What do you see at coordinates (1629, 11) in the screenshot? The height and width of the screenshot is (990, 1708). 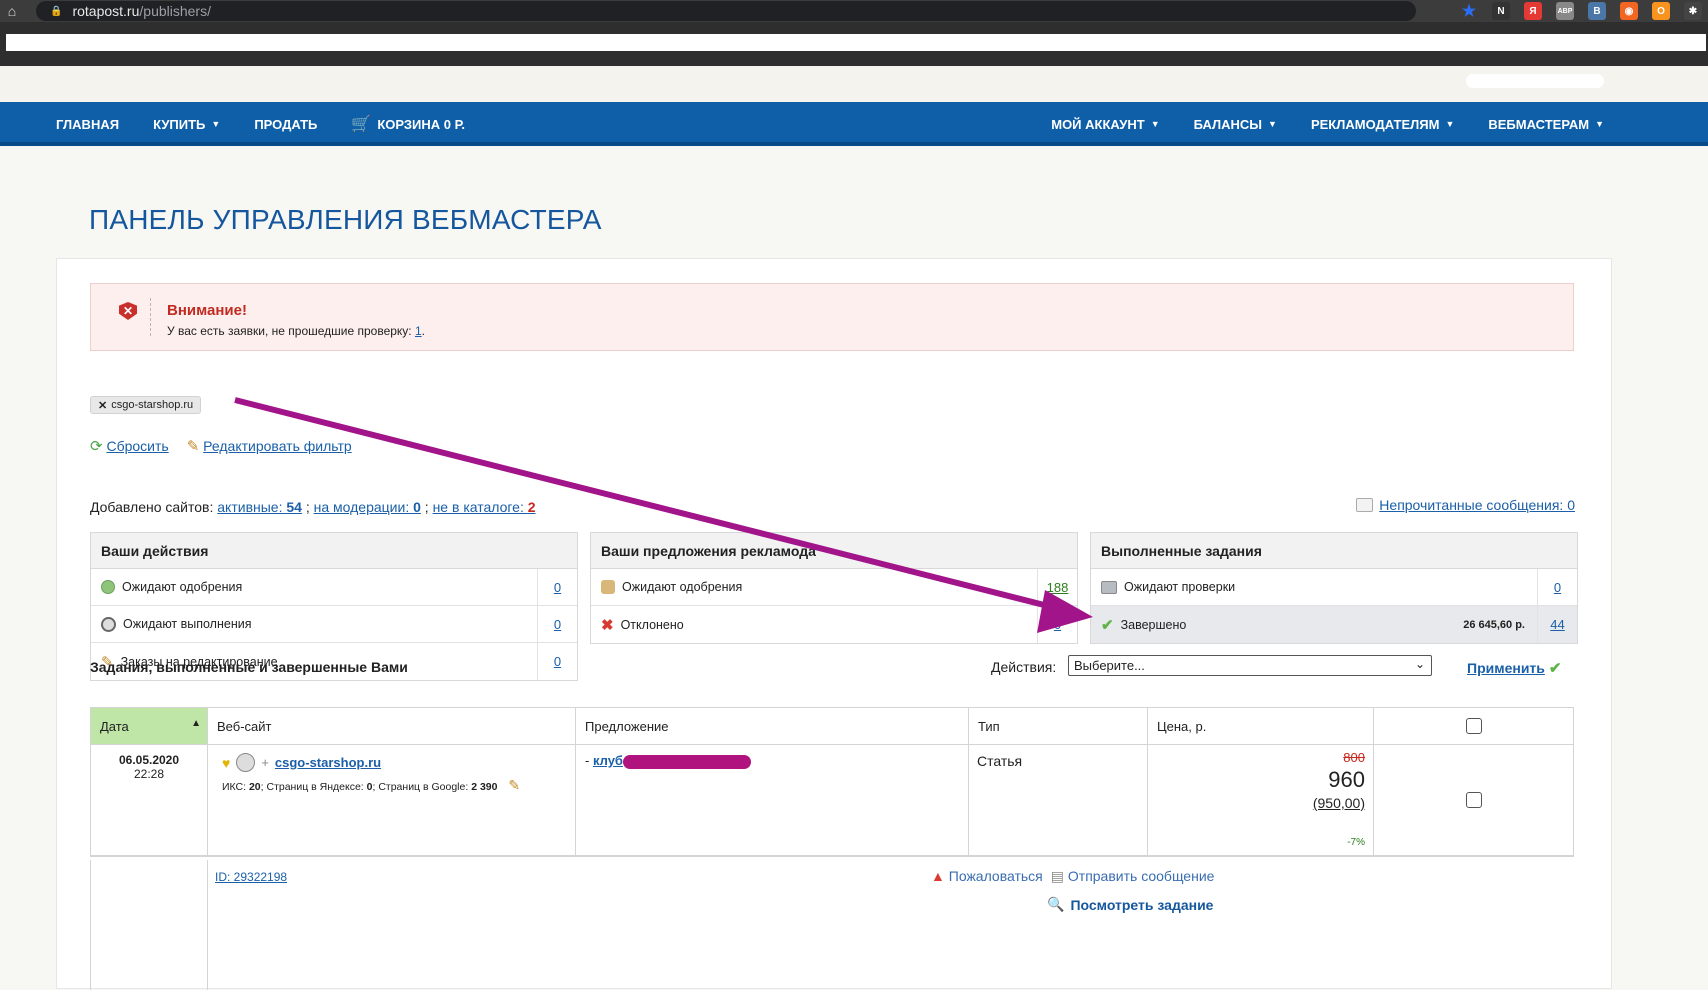 I see `ext-rss-icon: ◉` at bounding box center [1629, 11].